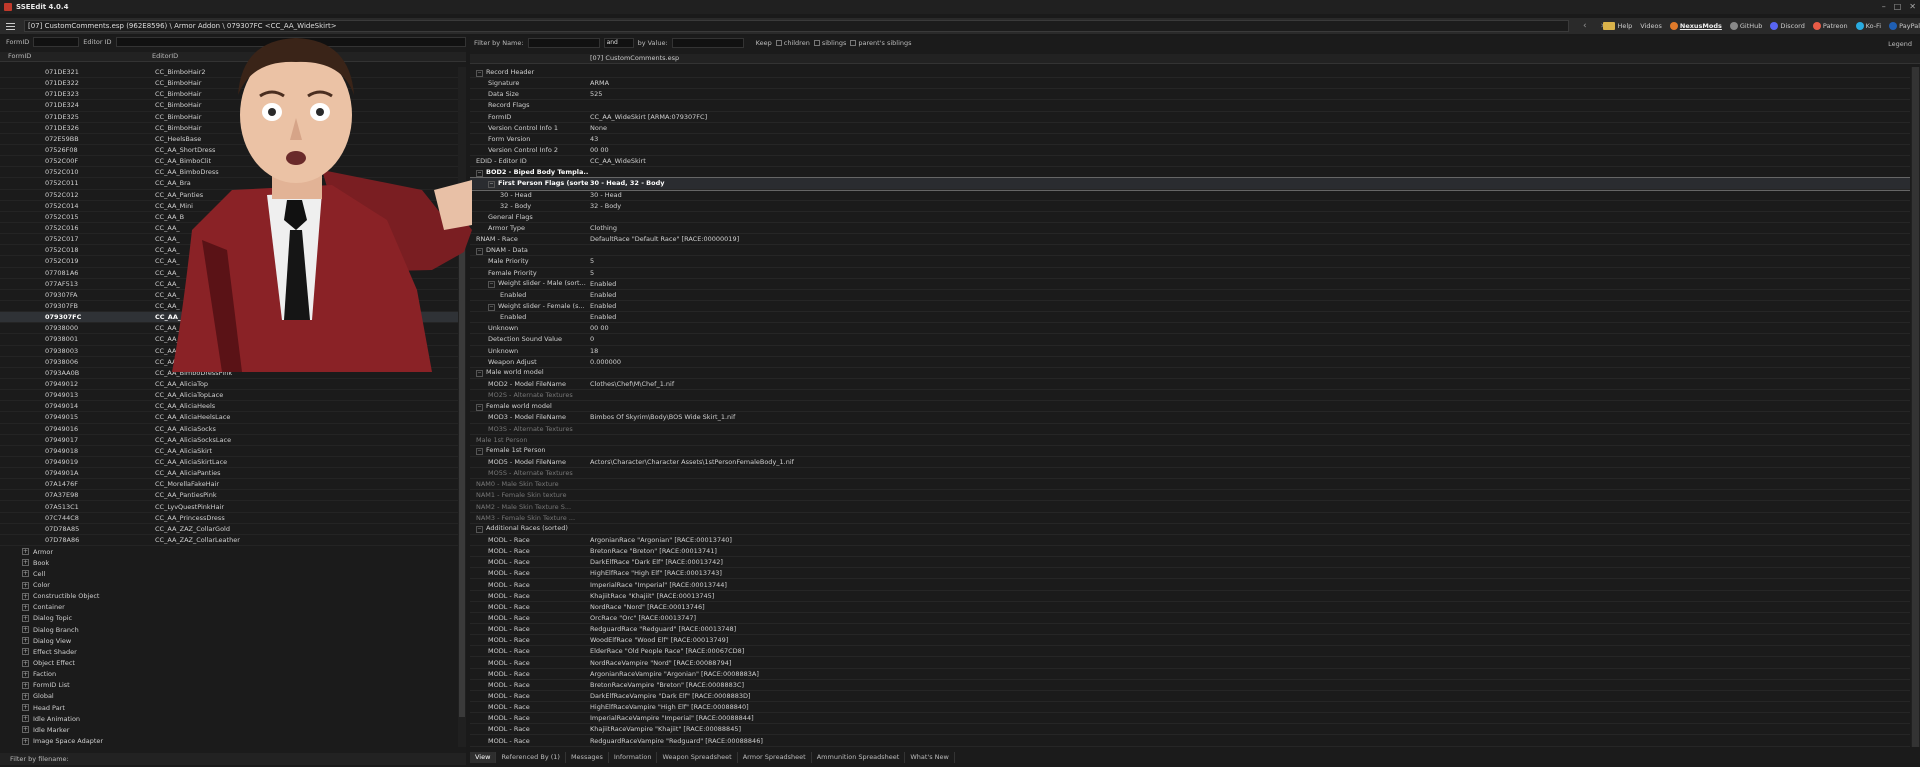 This screenshot has width=1920, height=767. Describe the element at coordinates (1190, 340) in the screenshot. I see `record-field-row: Detection Sound Value 0` at that location.